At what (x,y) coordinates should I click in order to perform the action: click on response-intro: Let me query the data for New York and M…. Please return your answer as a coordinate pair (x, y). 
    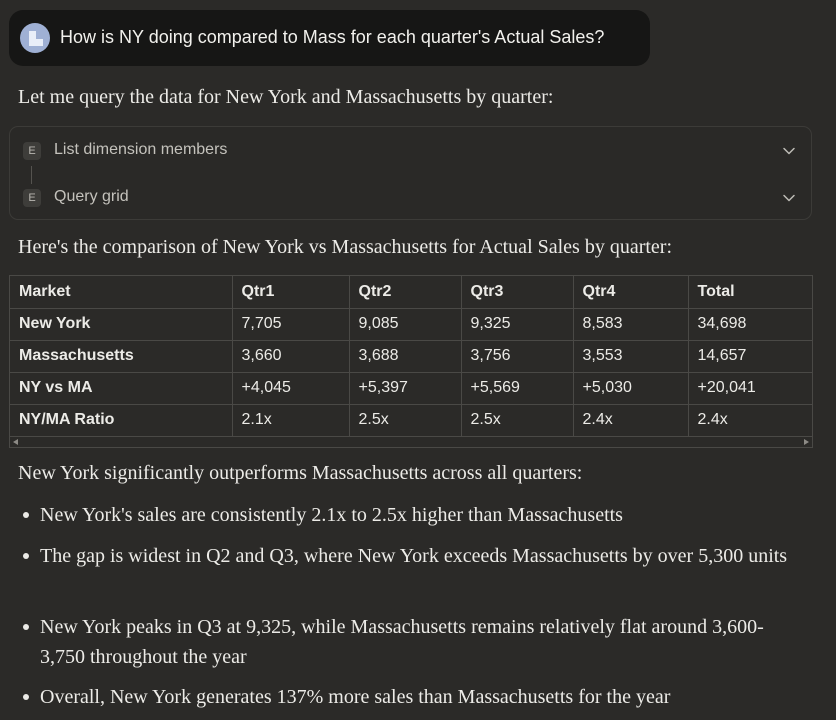
    Looking at the image, I should click on (286, 97).